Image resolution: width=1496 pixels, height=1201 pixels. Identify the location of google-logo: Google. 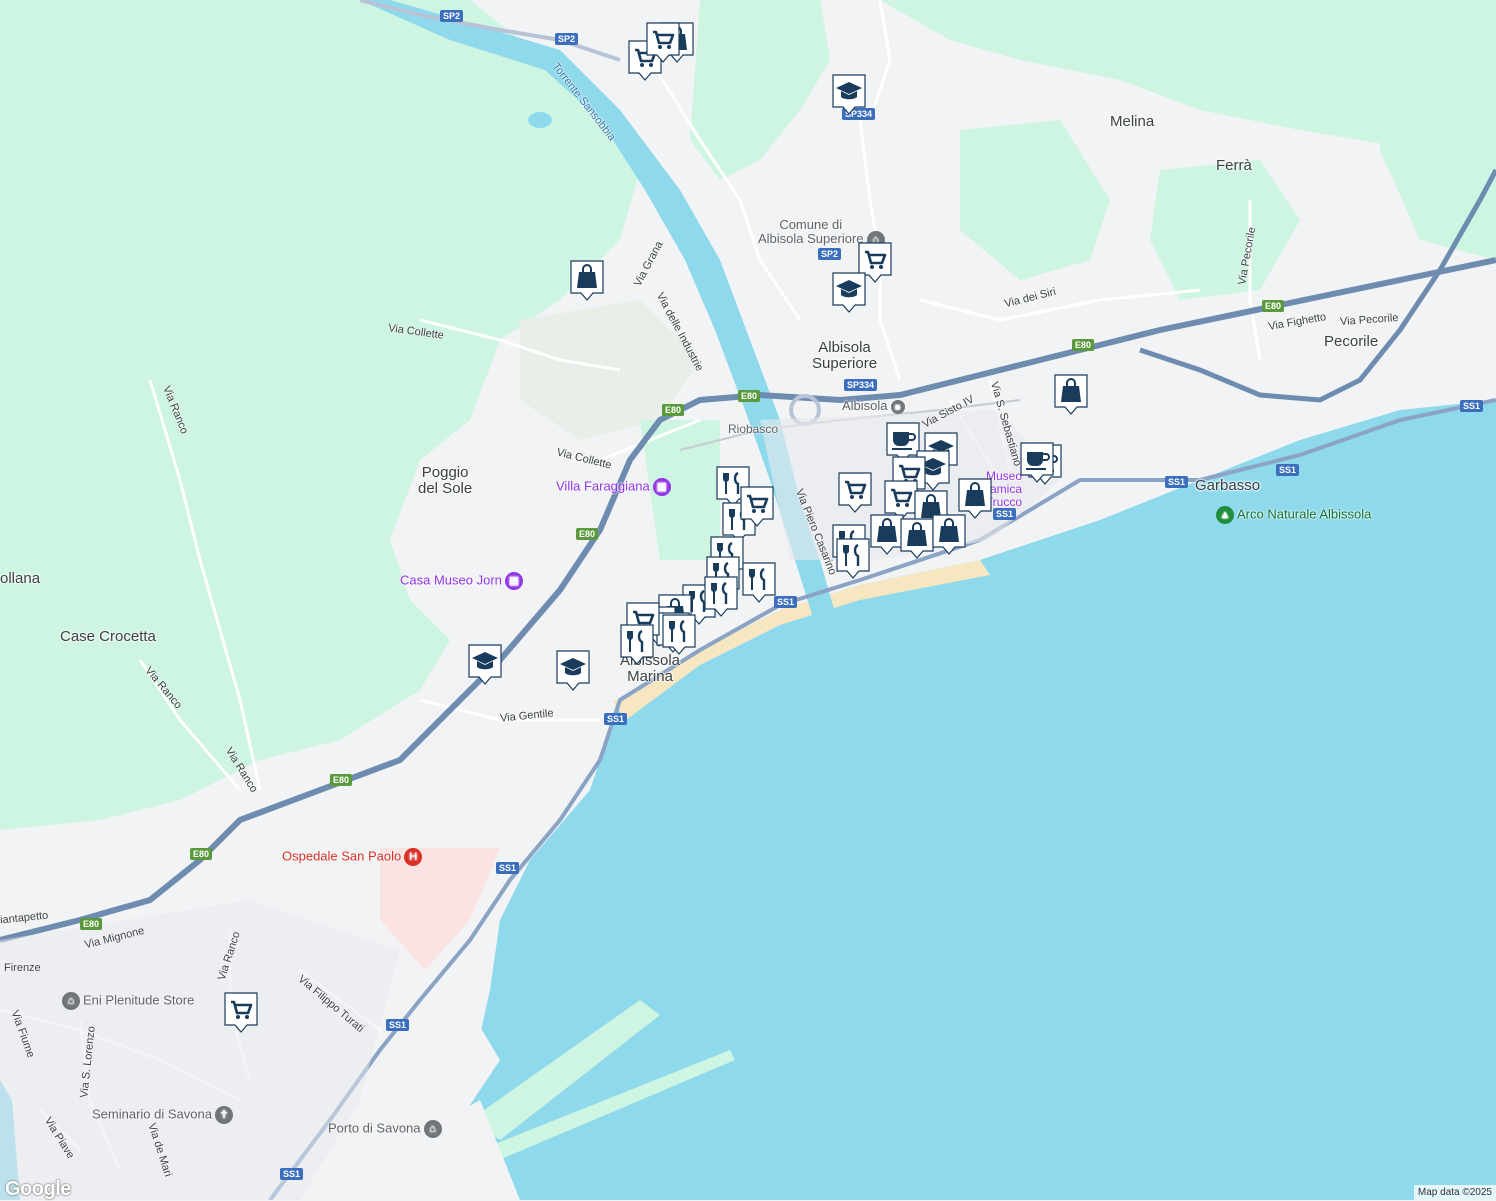
(38, 1189).